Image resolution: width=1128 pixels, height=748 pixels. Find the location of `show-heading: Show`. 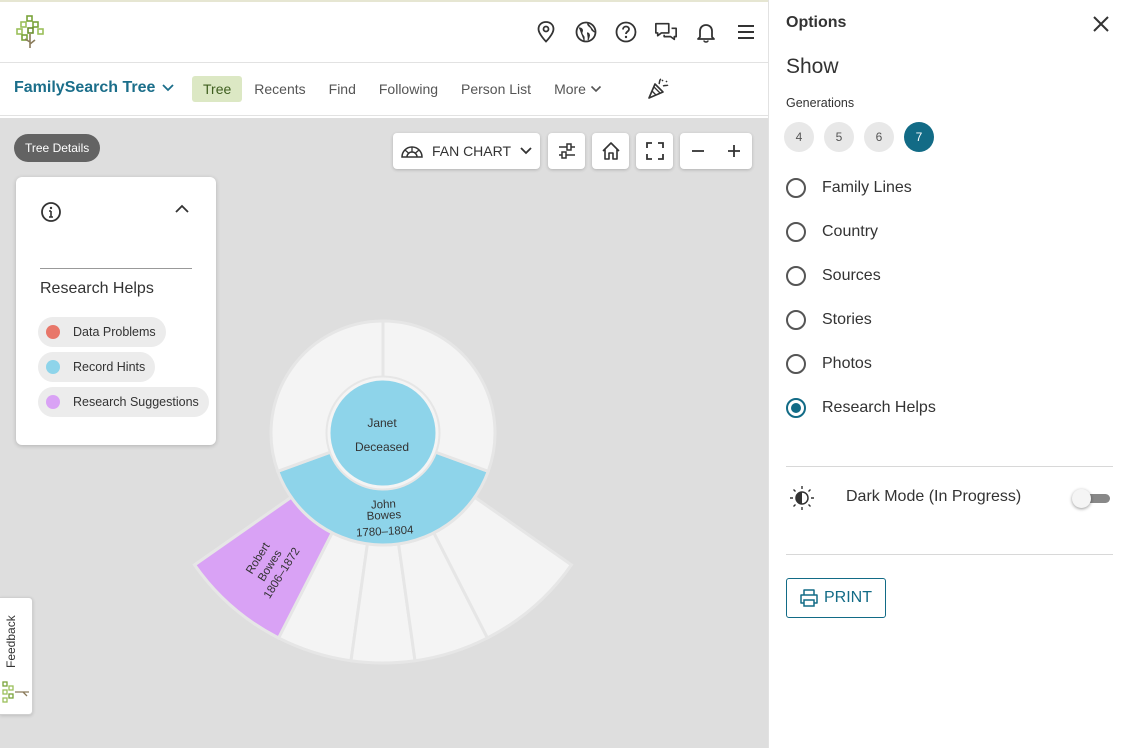

show-heading: Show is located at coordinates (812, 66).